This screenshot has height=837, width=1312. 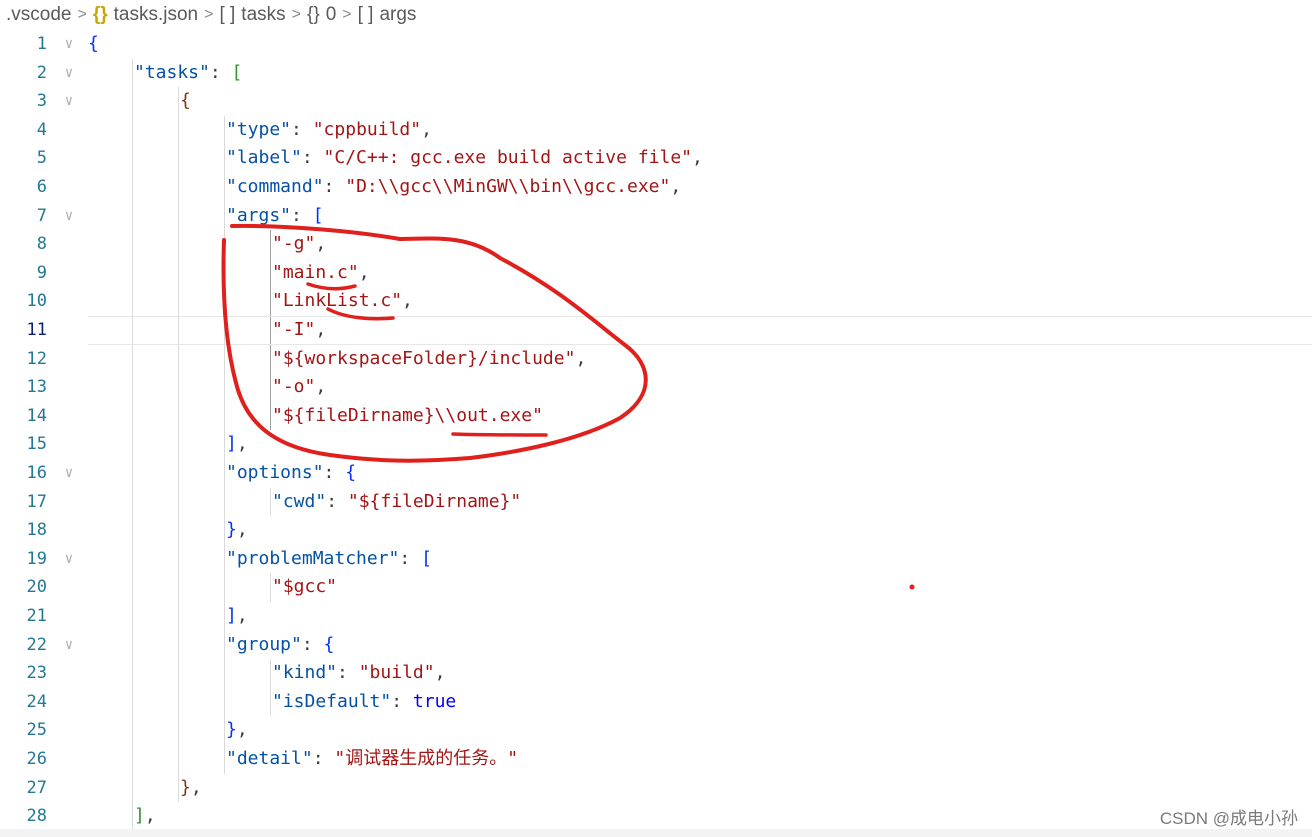 What do you see at coordinates (656, 387) in the screenshot?
I see `code-line: 13 "-o",` at bounding box center [656, 387].